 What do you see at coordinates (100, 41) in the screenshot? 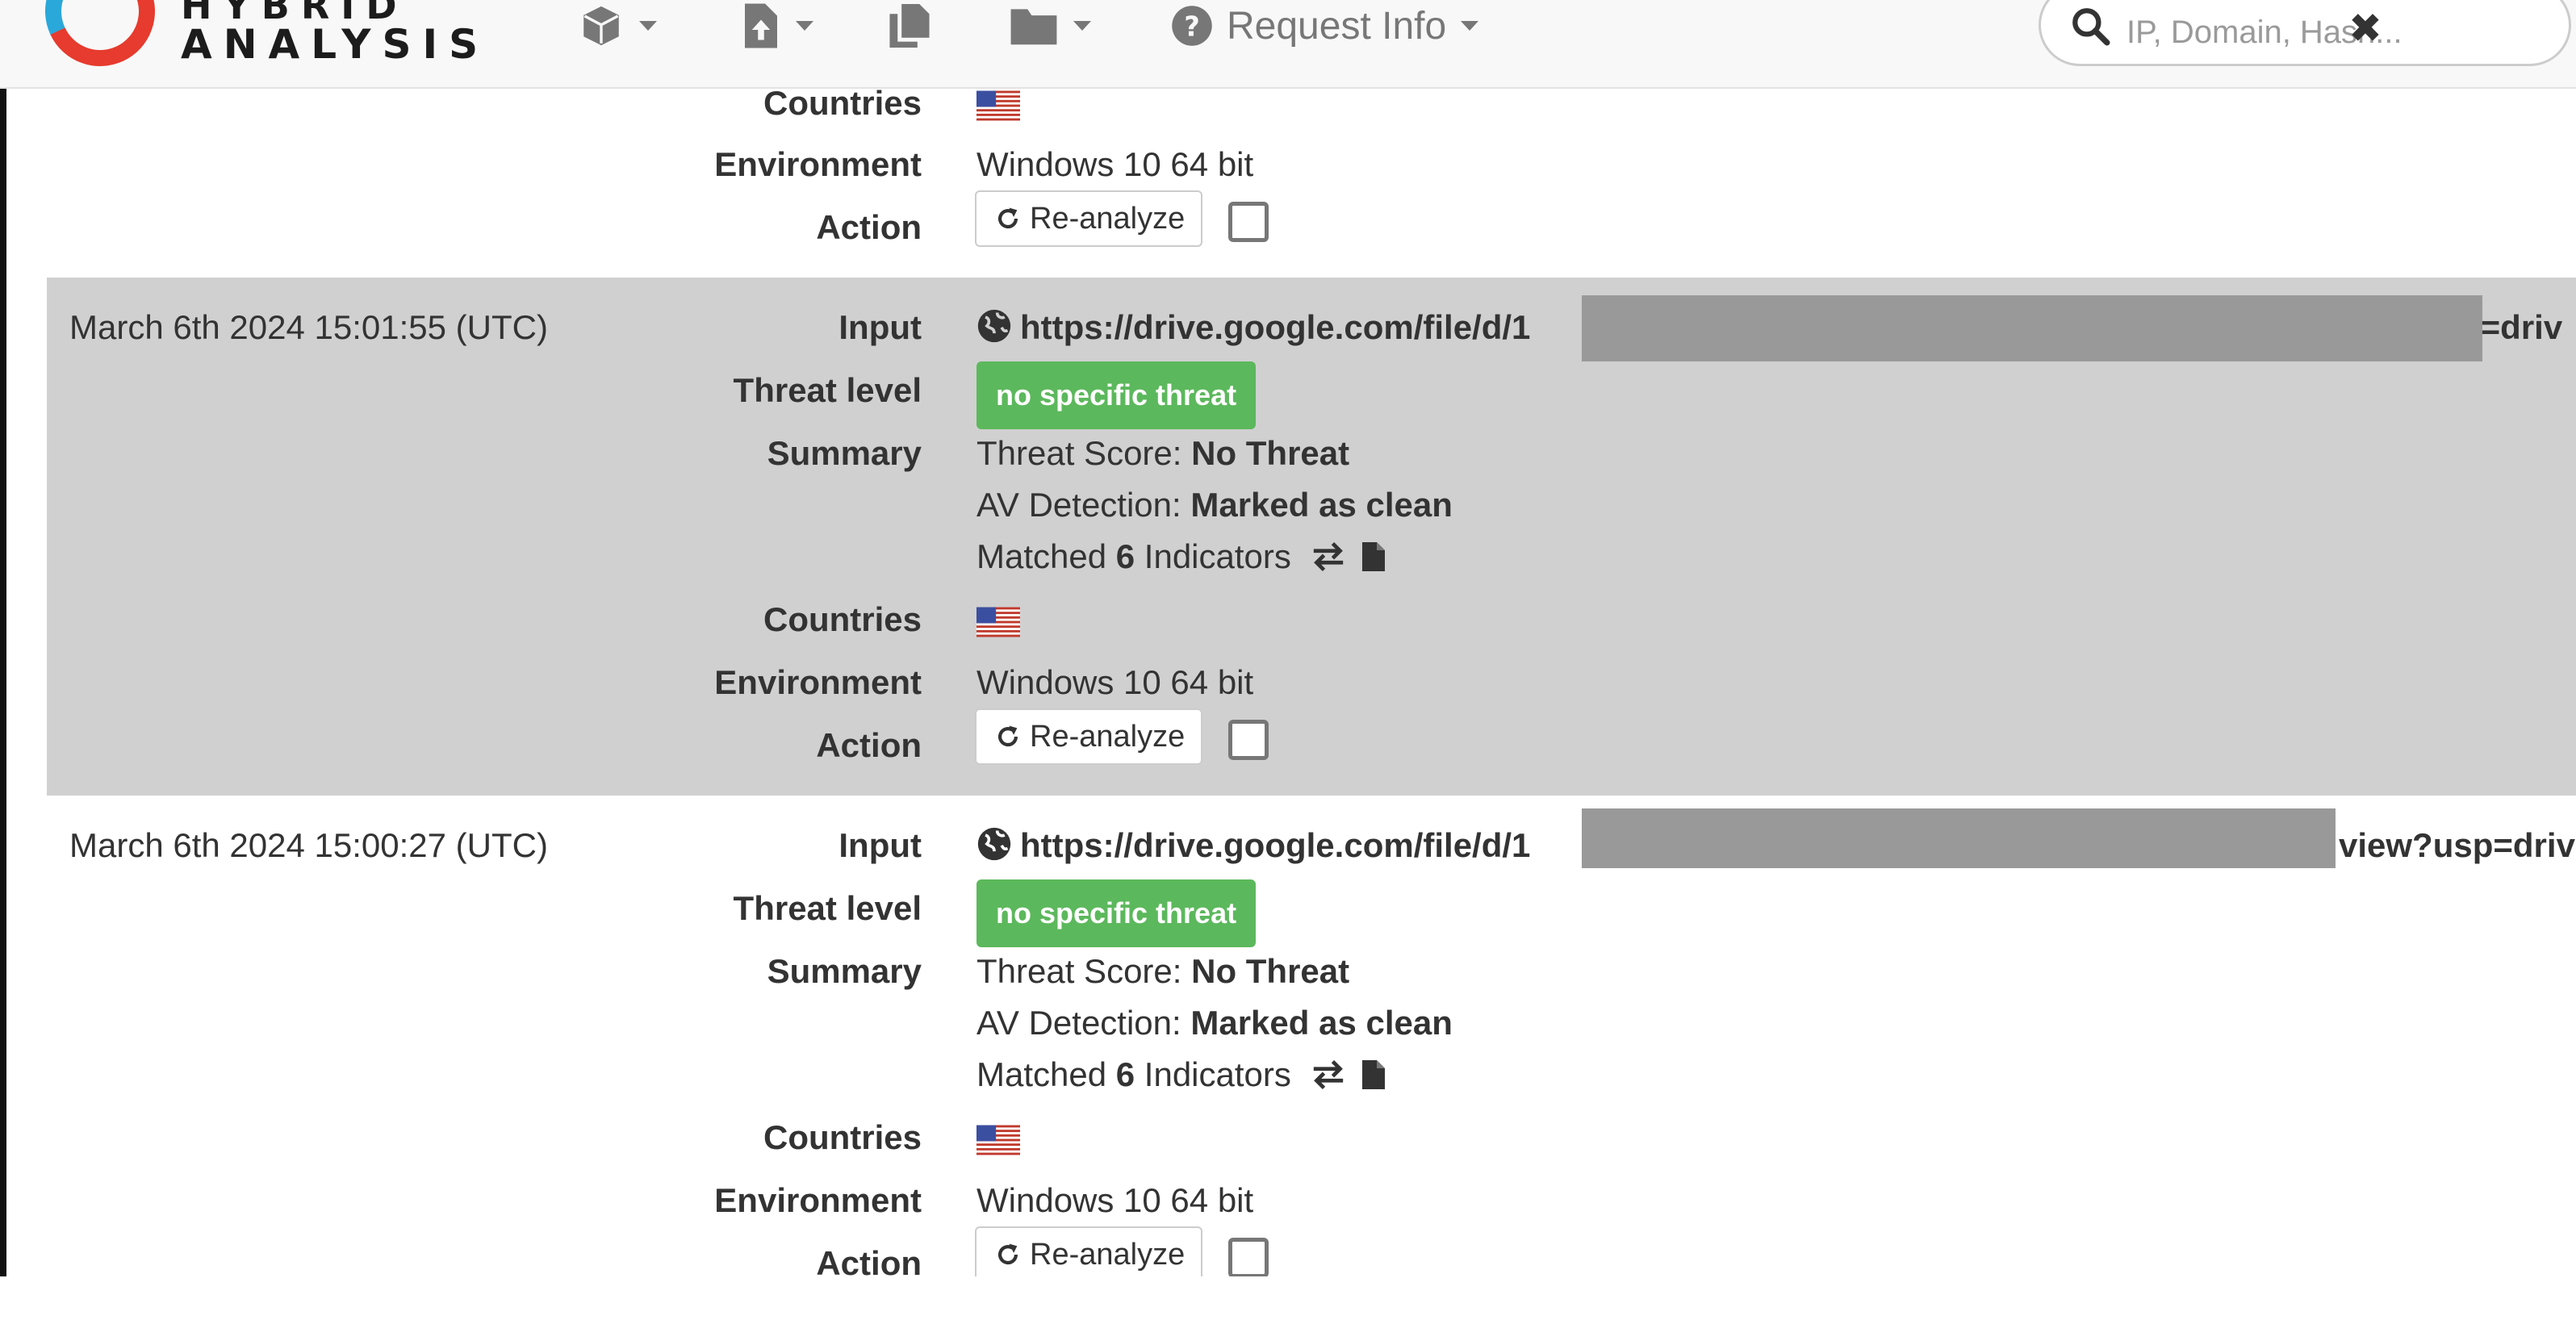
I see `logo-icon` at bounding box center [100, 41].